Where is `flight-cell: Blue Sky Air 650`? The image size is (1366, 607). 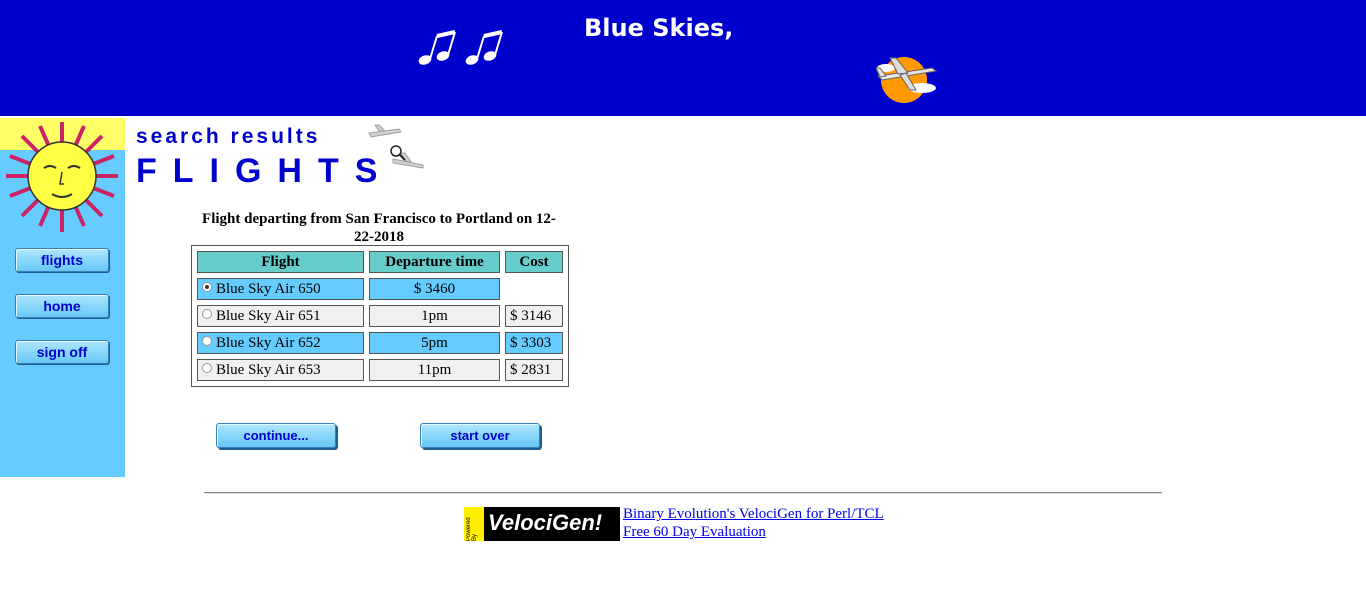 flight-cell: Blue Sky Air 650 is located at coordinates (280, 289).